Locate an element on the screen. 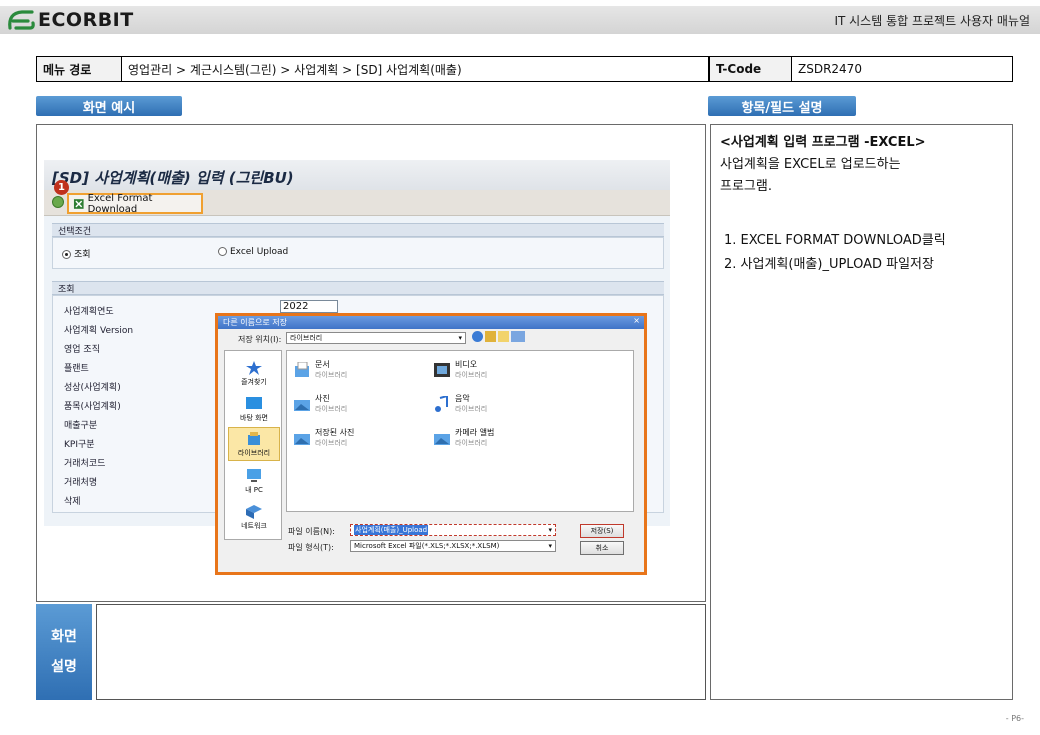 The image size is (1040, 735). dialog-titlebar: 다른 이름으로 저장 × is located at coordinates (431, 322).